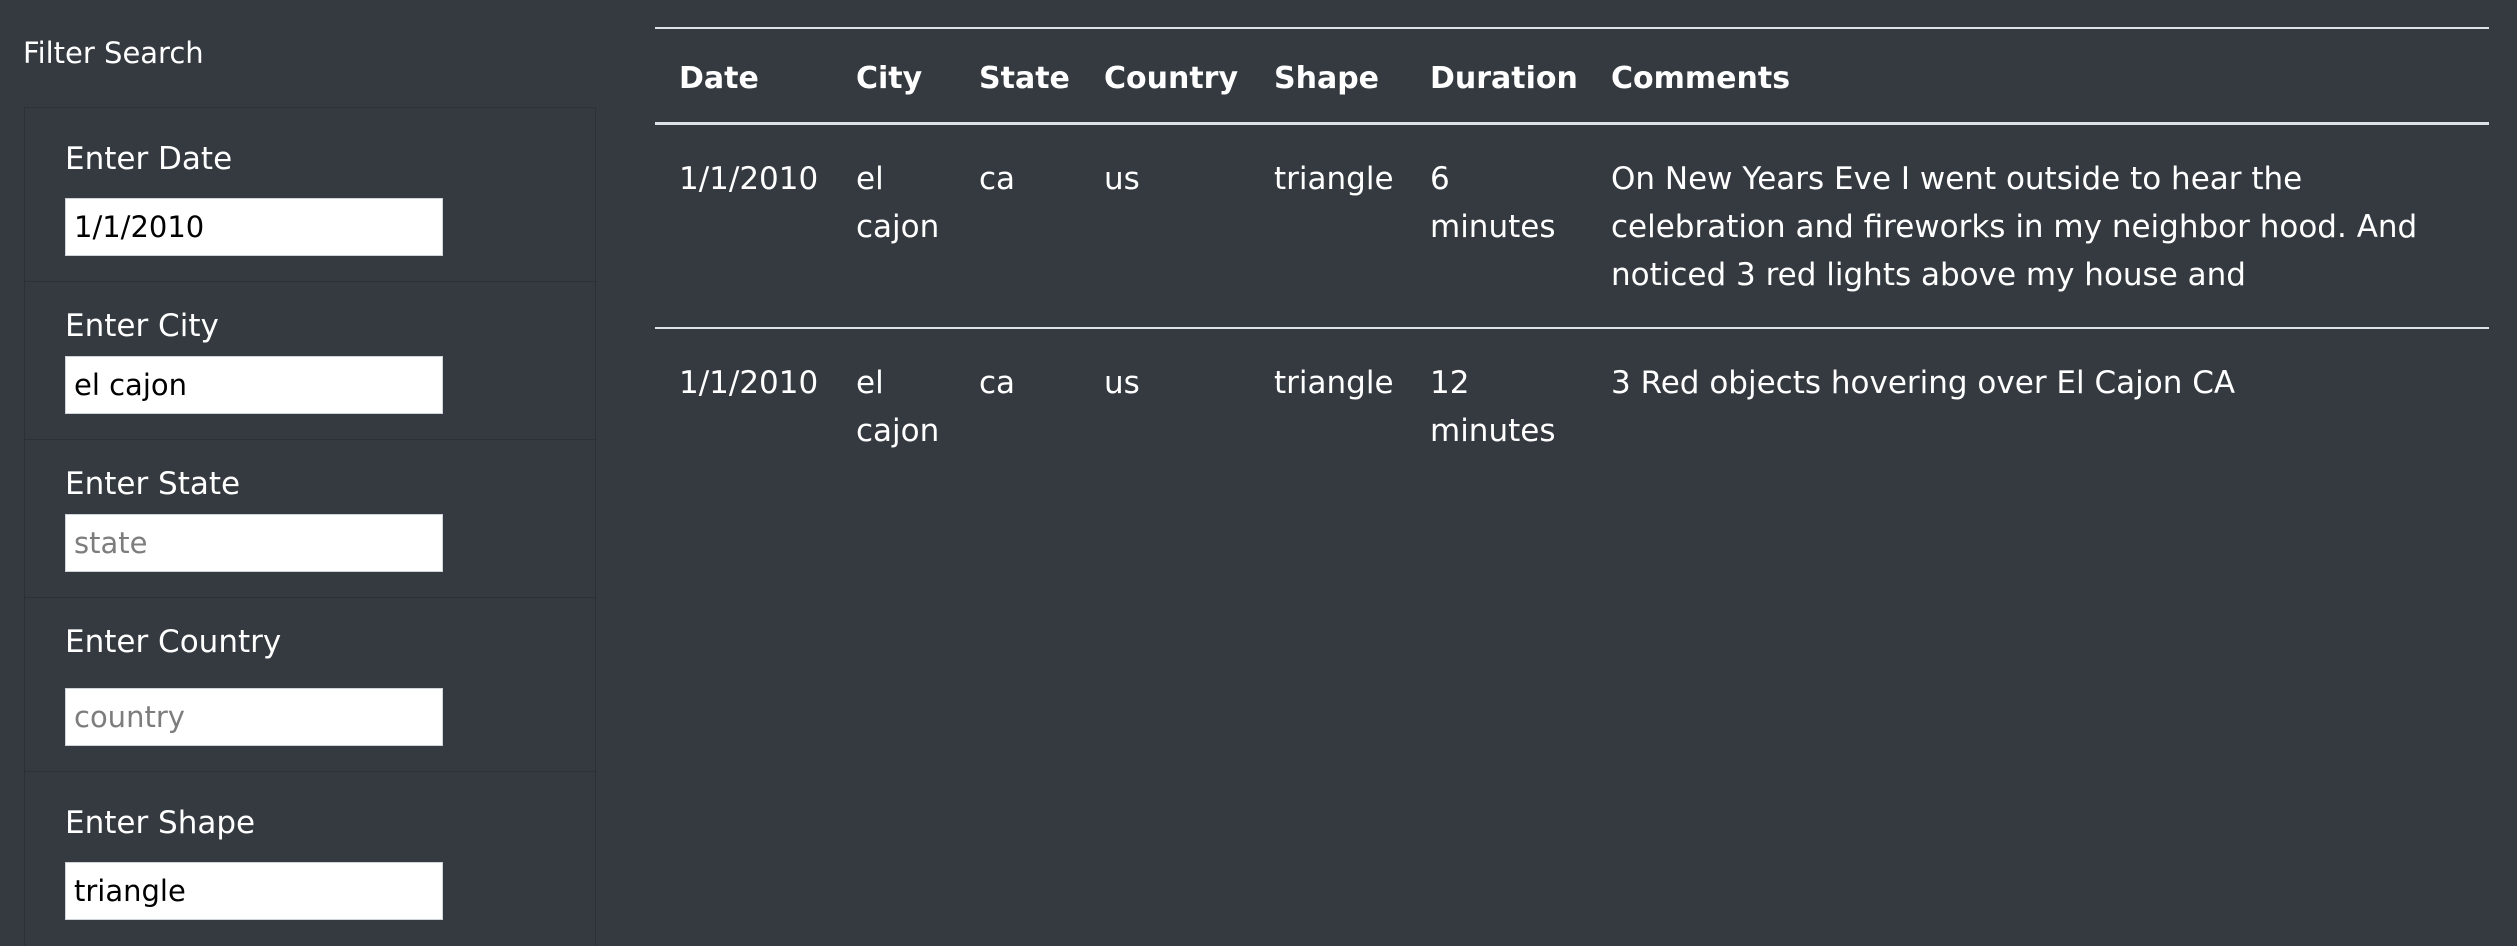  What do you see at coordinates (254, 717) in the screenshot?
I see `country-input` at bounding box center [254, 717].